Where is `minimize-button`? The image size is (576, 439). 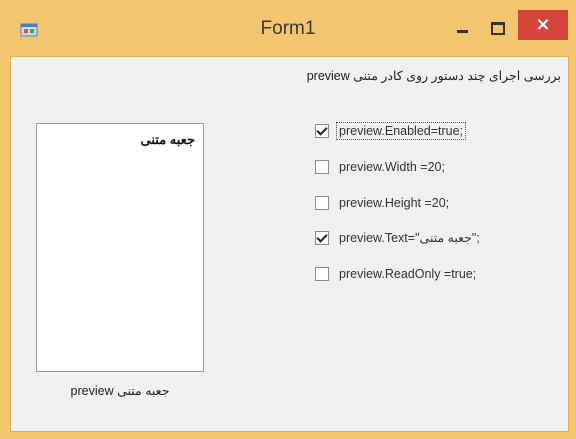 minimize-button is located at coordinates (462, 29).